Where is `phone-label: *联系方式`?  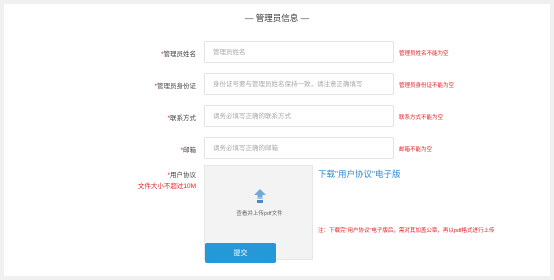
phone-label: *联系方式 is located at coordinates (181, 118).